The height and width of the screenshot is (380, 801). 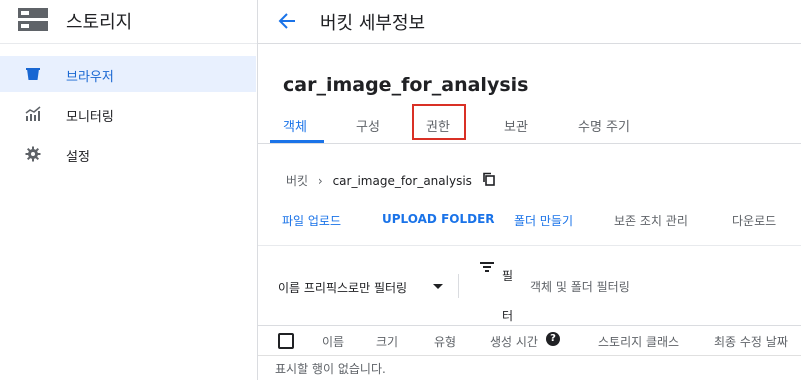 I want to click on sidebar-header: 스토리지, so click(x=128, y=22).